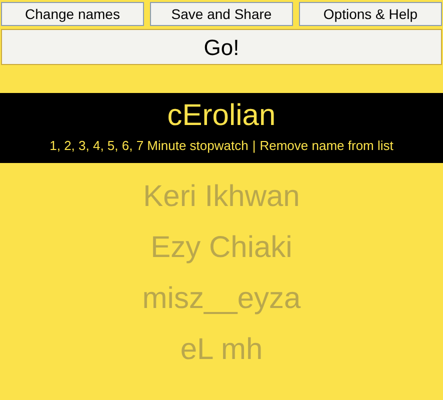 The height and width of the screenshot is (400, 443). I want to click on menu-button: Save and Share, so click(221, 14).